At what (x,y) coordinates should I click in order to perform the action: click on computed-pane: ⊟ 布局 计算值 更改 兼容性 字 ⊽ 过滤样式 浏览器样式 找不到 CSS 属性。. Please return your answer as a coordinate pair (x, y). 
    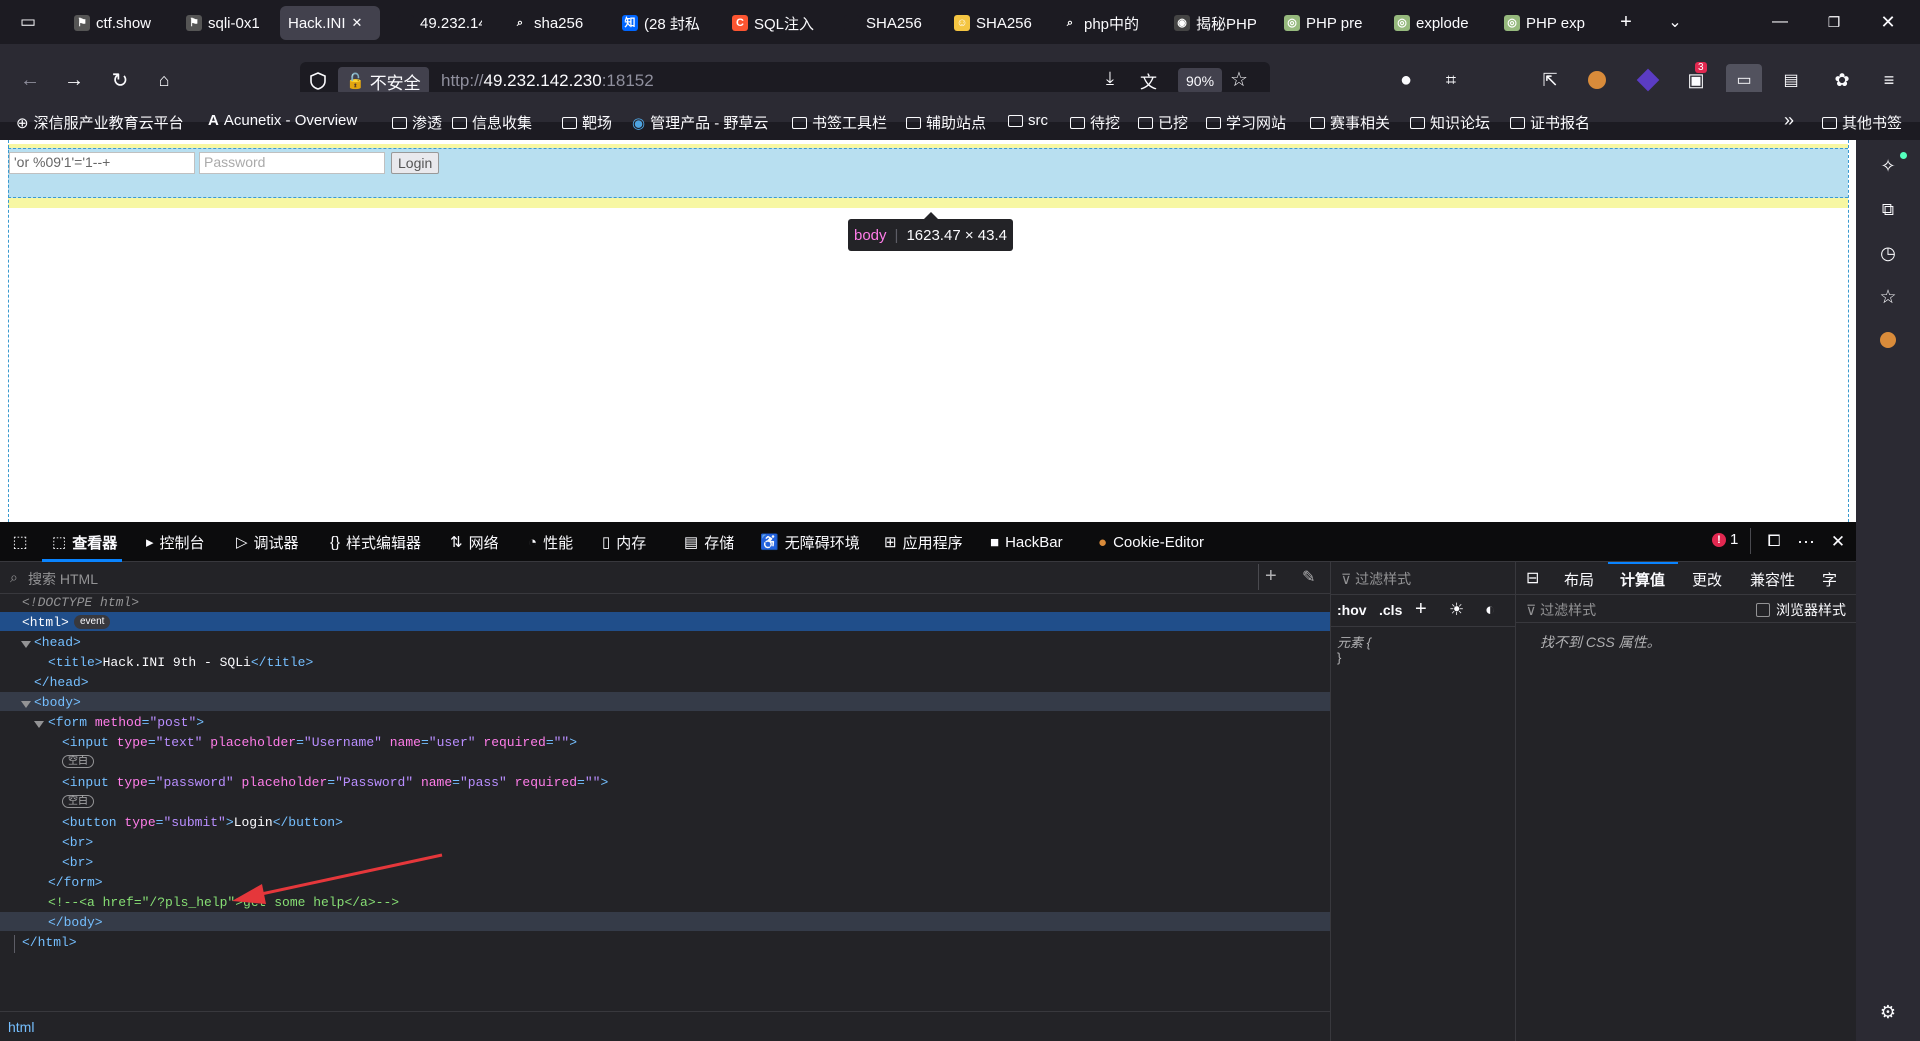
    Looking at the image, I should click on (1686, 801).